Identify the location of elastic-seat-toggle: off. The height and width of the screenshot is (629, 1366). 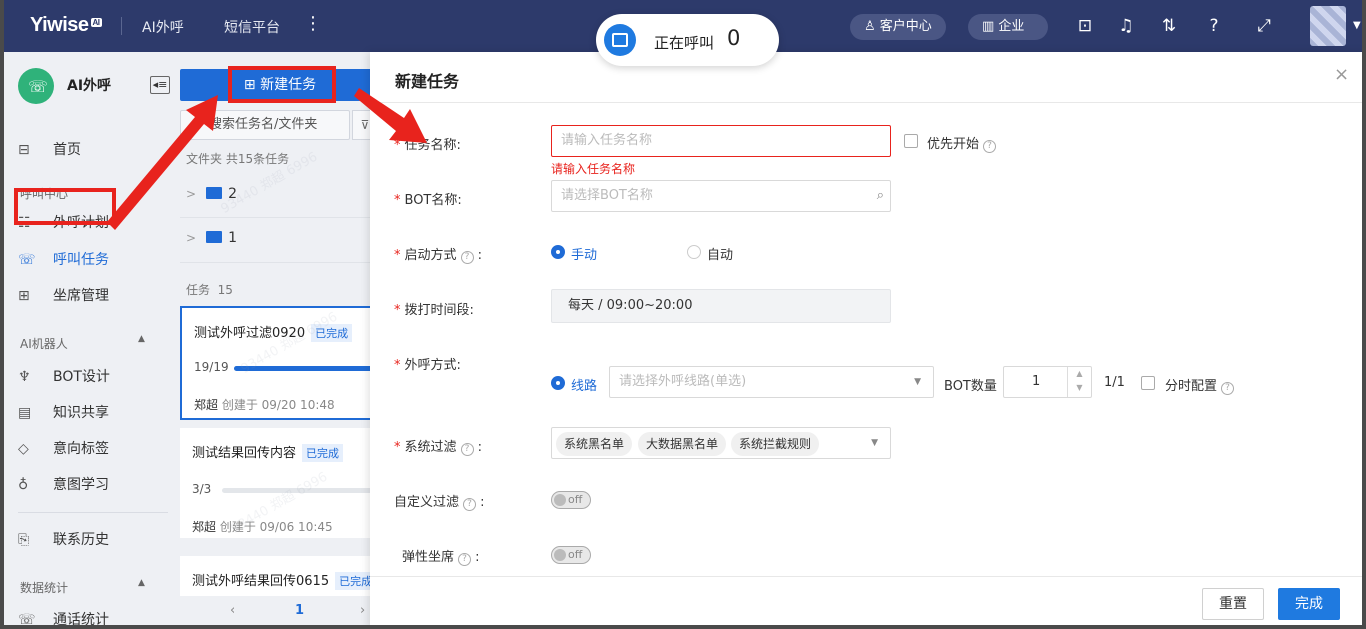
(571, 555).